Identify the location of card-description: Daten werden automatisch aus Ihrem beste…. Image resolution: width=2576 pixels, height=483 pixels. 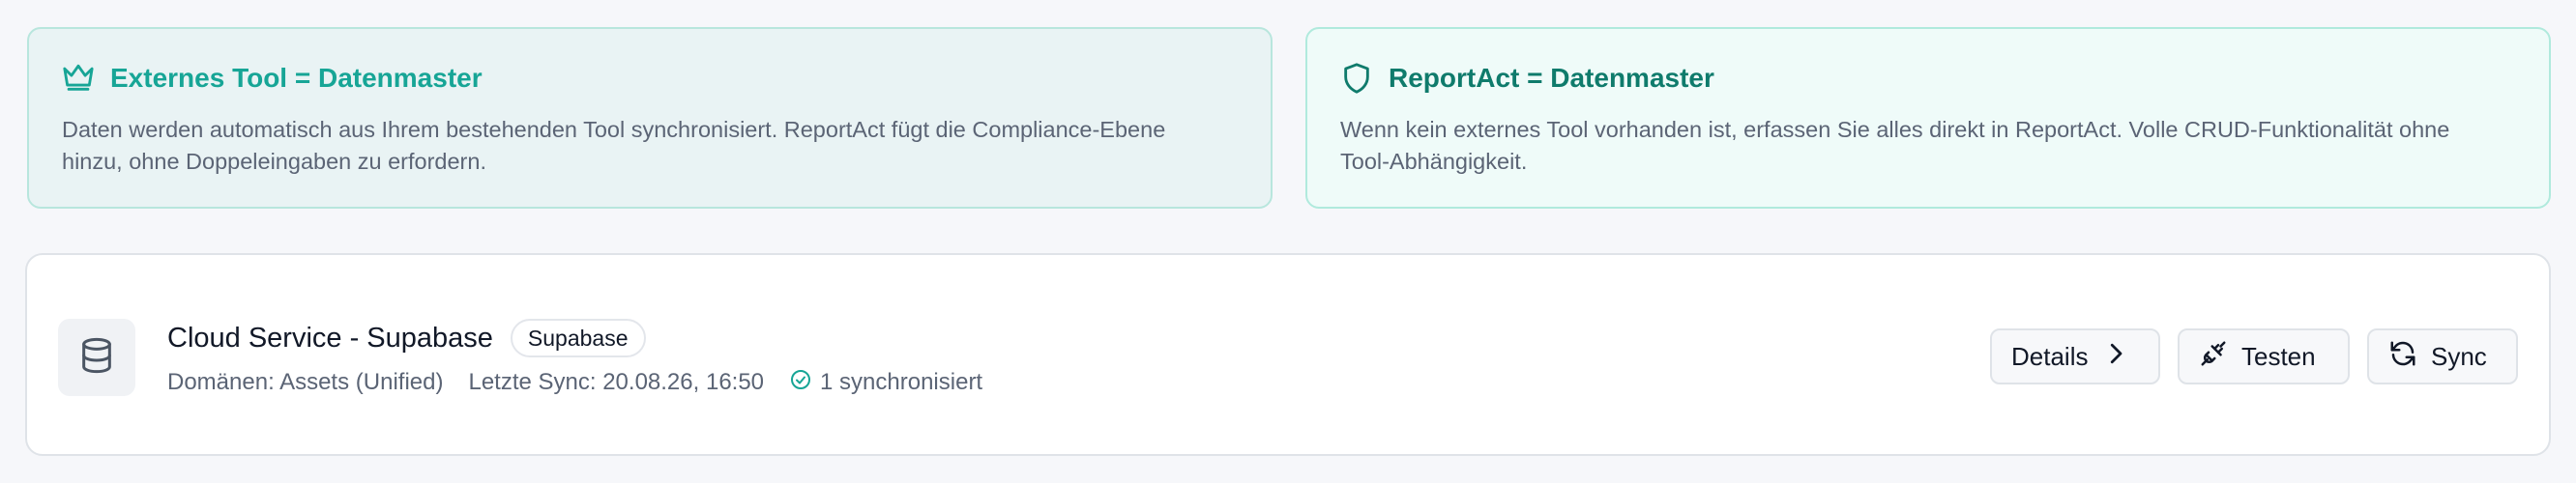
(614, 145).